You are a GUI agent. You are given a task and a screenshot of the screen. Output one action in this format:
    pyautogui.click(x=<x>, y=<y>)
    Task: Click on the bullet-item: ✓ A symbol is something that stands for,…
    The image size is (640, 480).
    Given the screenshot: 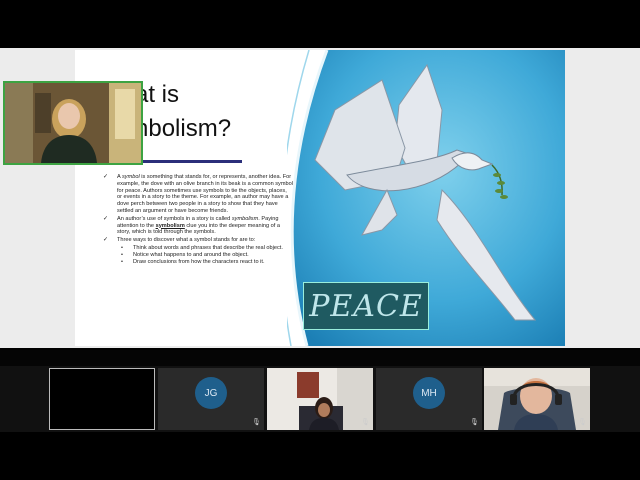 What is the action you would take?
    pyautogui.click(x=198, y=194)
    